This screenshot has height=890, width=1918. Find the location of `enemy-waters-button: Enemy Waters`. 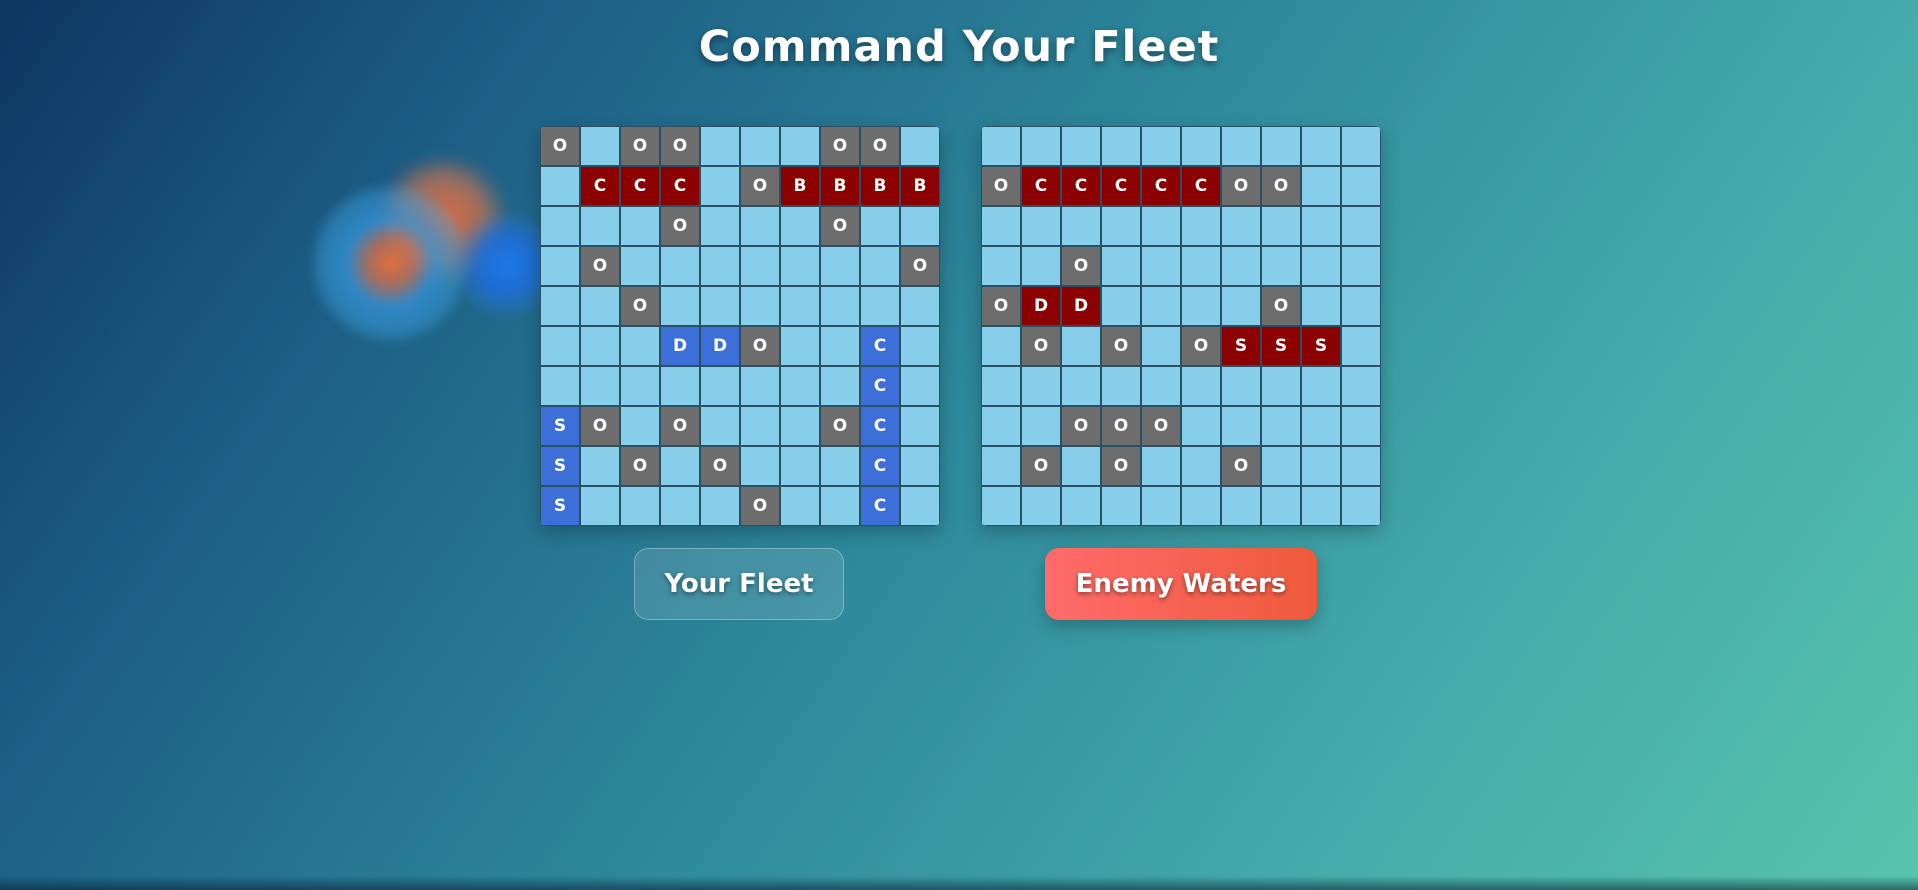

enemy-waters-button: Enemy Waters is located at coordinates (1181, 584).